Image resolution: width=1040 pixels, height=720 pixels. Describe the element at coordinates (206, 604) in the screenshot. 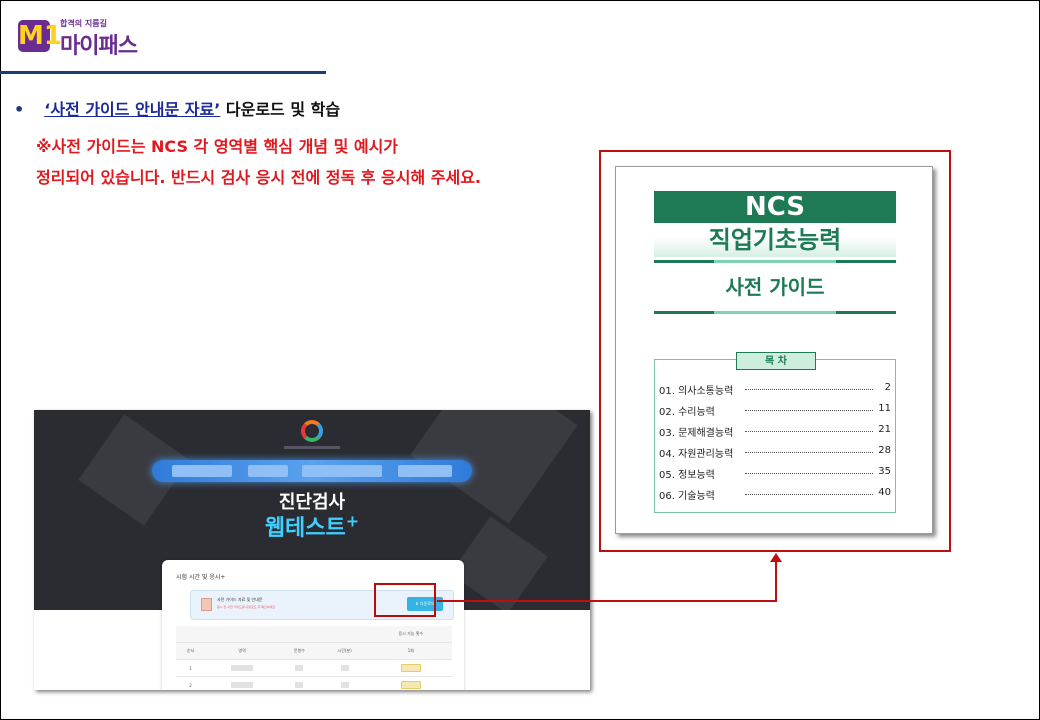

I see `document-icon` at that location.